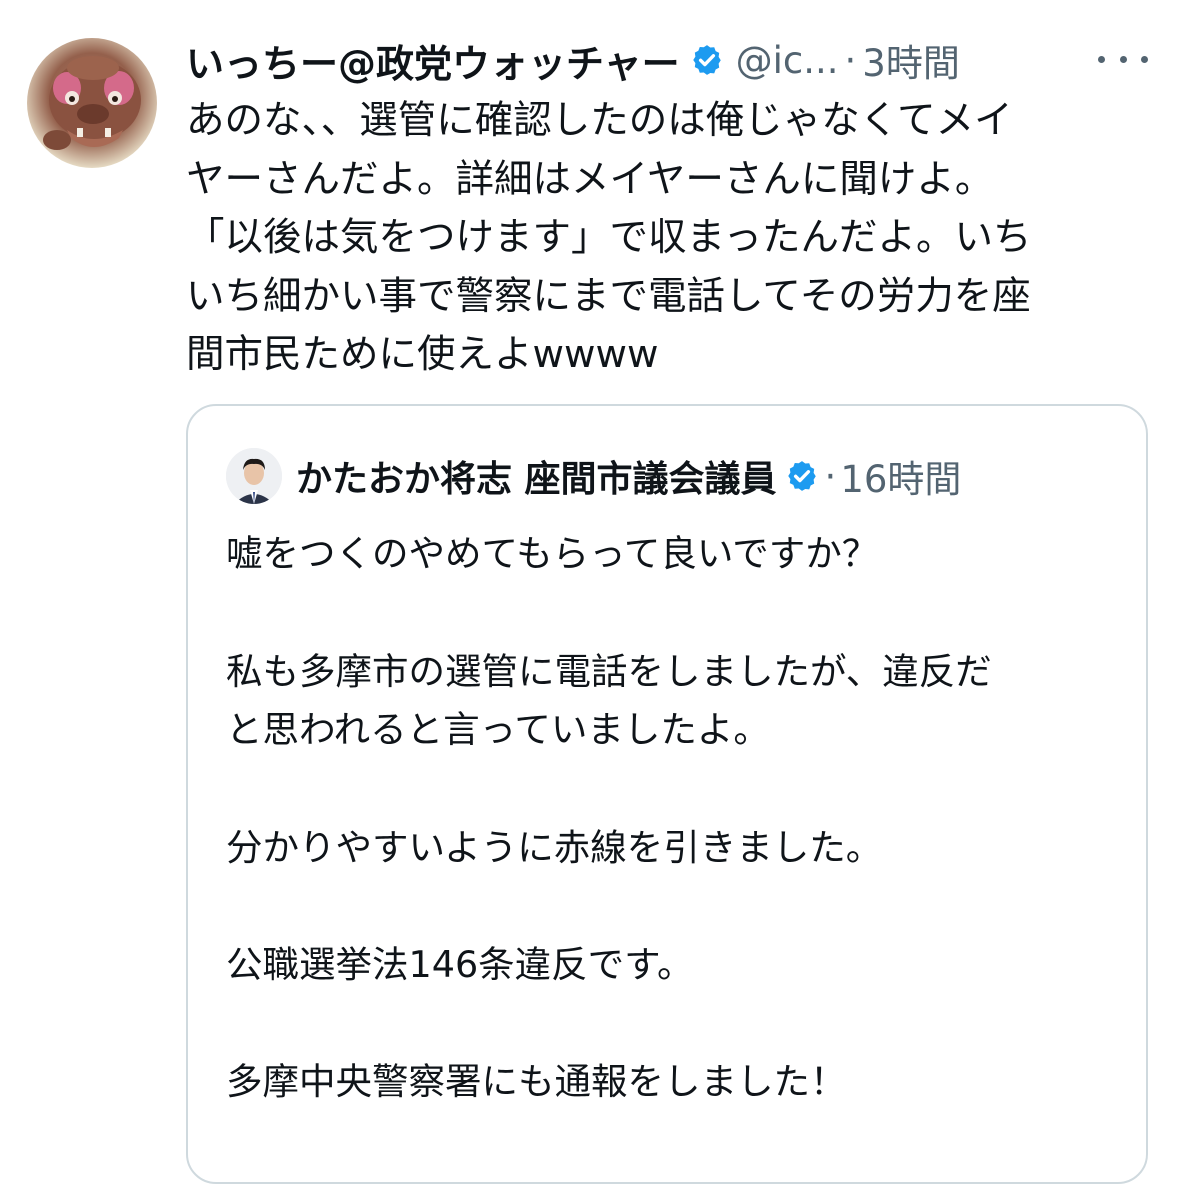 This screenshot has width=1179, height=1184. I want to click on author-avatar, so click(92, 103).